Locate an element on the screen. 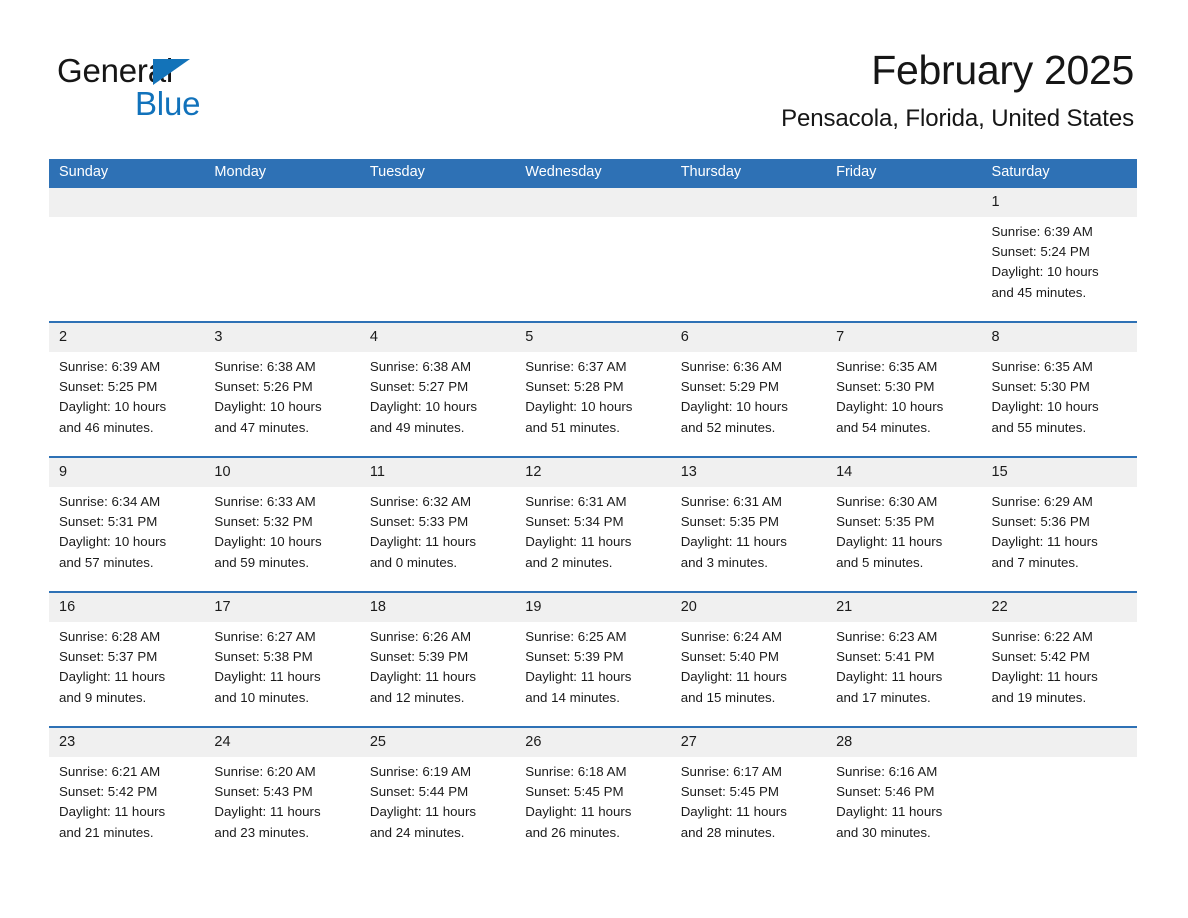 Image resolution: width=1188 pixels, height=918 pixels. daylight-text-line2: and 21 minutes. is located at coordinates (106, 832).